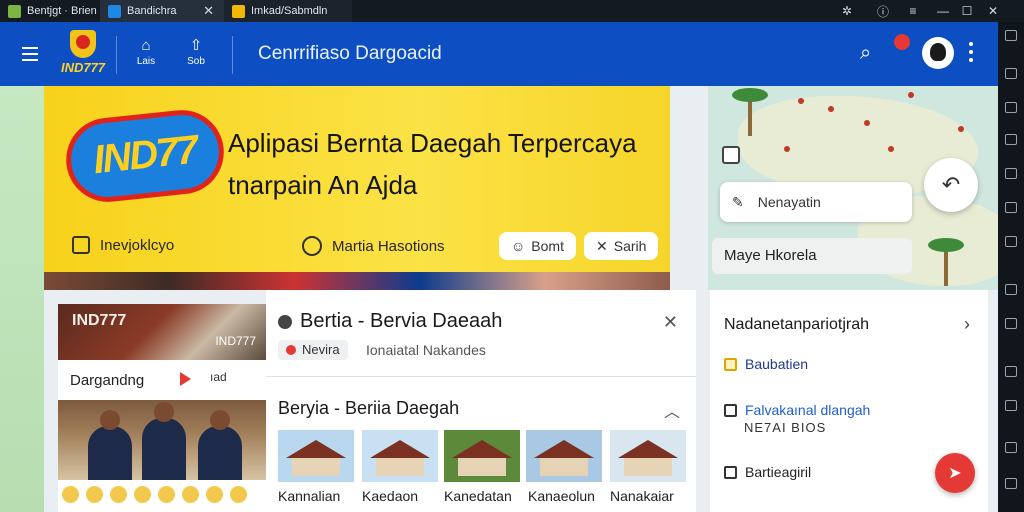  Describe the element at coordinates (369, 408) in the screenshot. I see `section-title: Beryia - Beriia Daegah` at that location.